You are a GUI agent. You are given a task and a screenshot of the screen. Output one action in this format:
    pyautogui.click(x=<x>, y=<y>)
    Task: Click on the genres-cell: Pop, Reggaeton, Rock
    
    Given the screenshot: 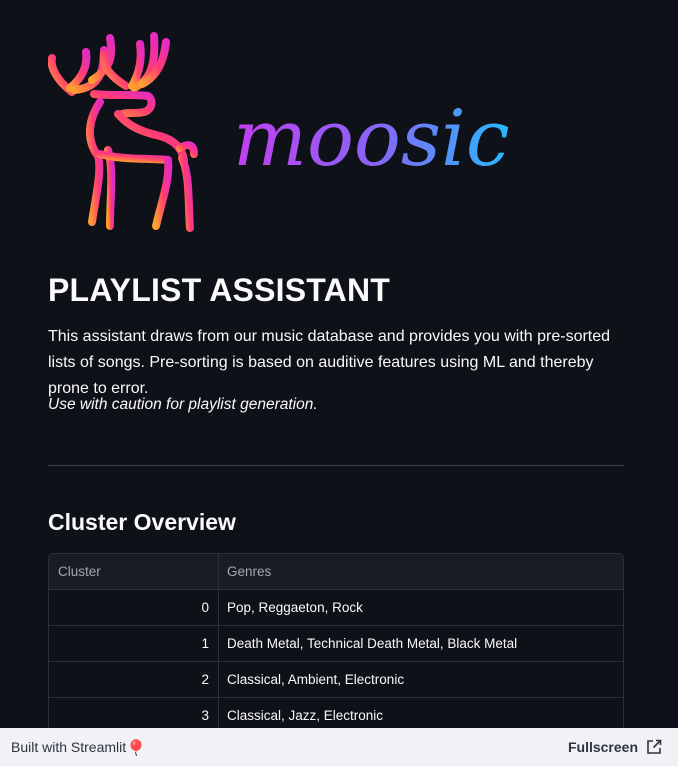 What is the action you would take?
    pyautogui.click(x=421, y=607)
    